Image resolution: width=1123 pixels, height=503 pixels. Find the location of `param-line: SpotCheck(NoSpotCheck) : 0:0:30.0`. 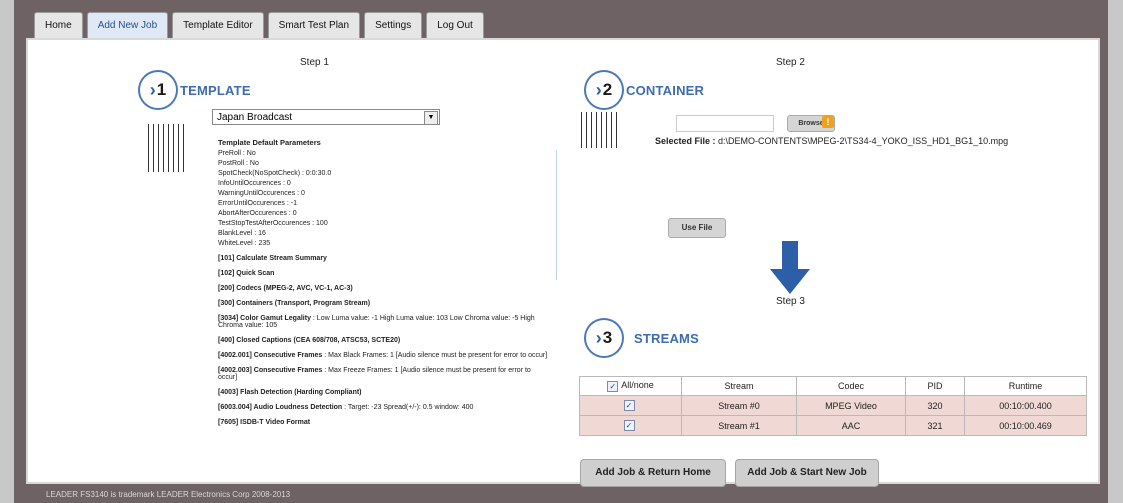

param-line: SpotCheck(NoSpotCheck) : 0:0:30.0 is located at coordinates (275, 173).